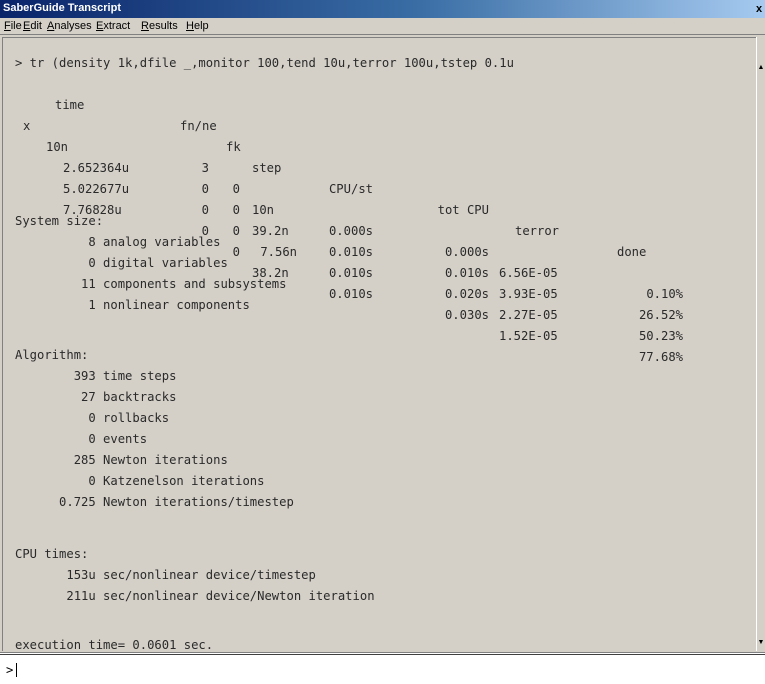 This screenshot has width=765, height=684. I want to click on header-done: done, so click(632, 252).